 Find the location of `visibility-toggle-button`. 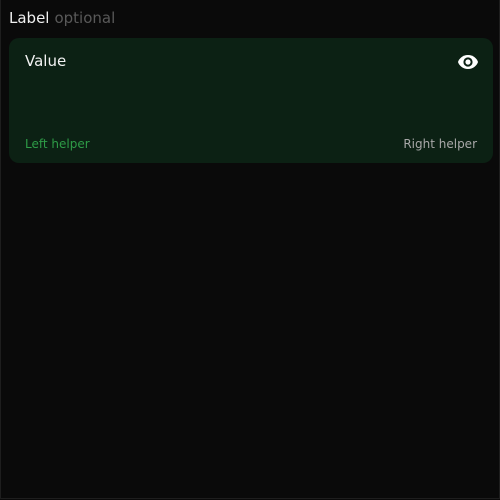

visibility-toggle-button is located at coordinates (468, 62).